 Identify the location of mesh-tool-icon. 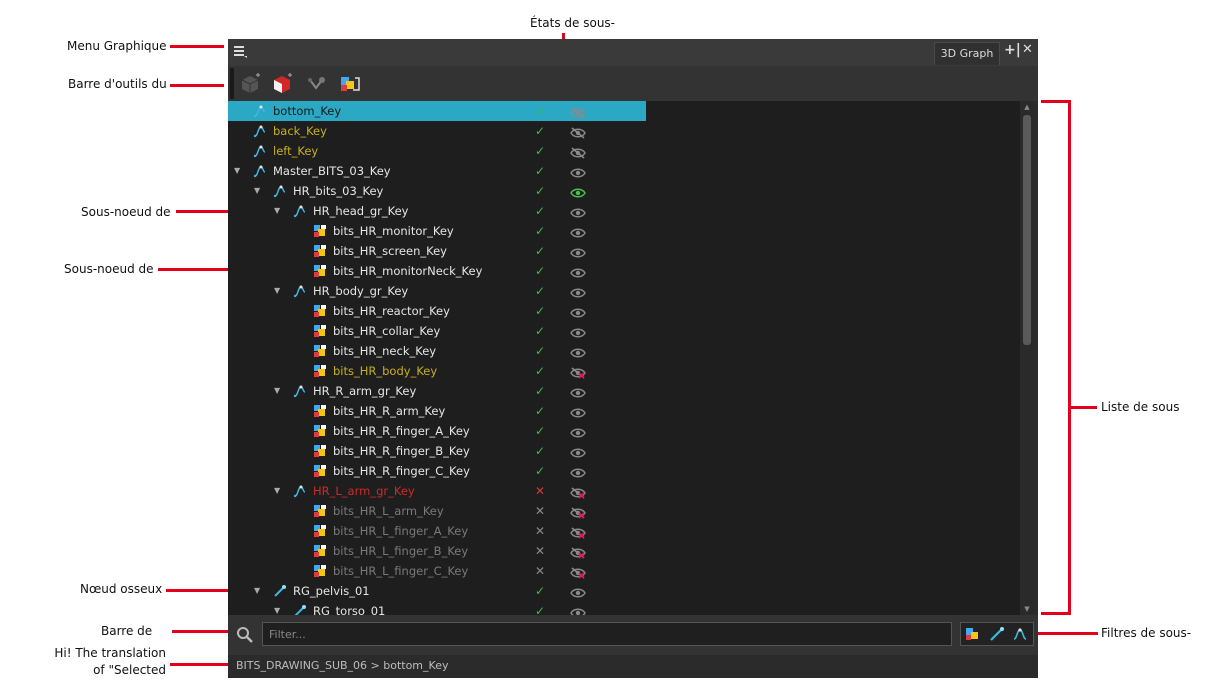
(350, 84).